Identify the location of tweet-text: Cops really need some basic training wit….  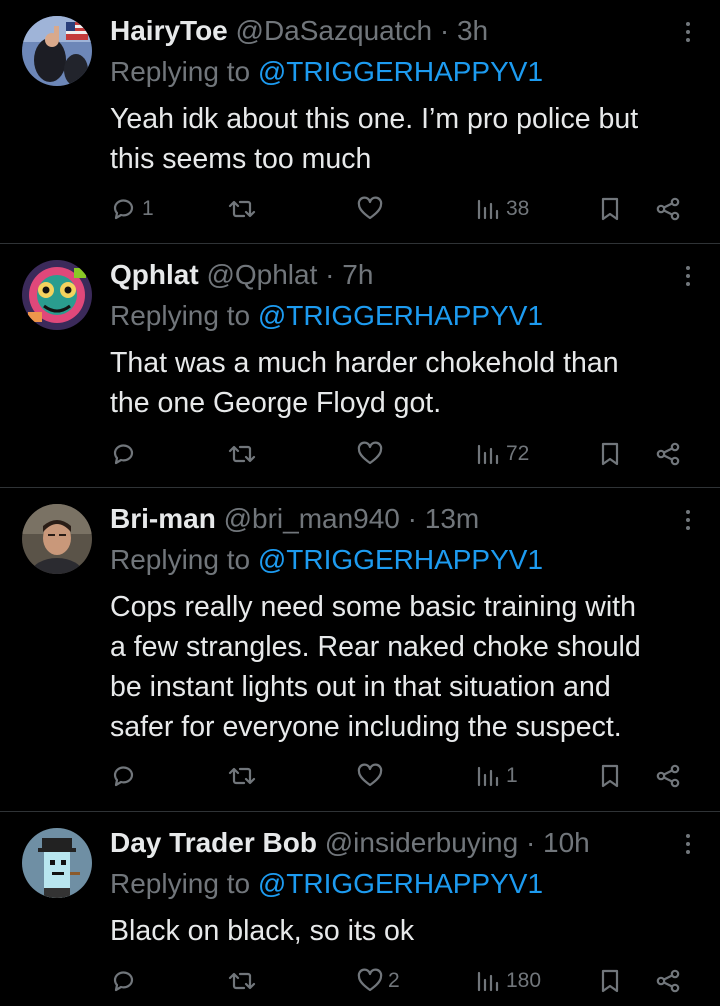
(405, 667).